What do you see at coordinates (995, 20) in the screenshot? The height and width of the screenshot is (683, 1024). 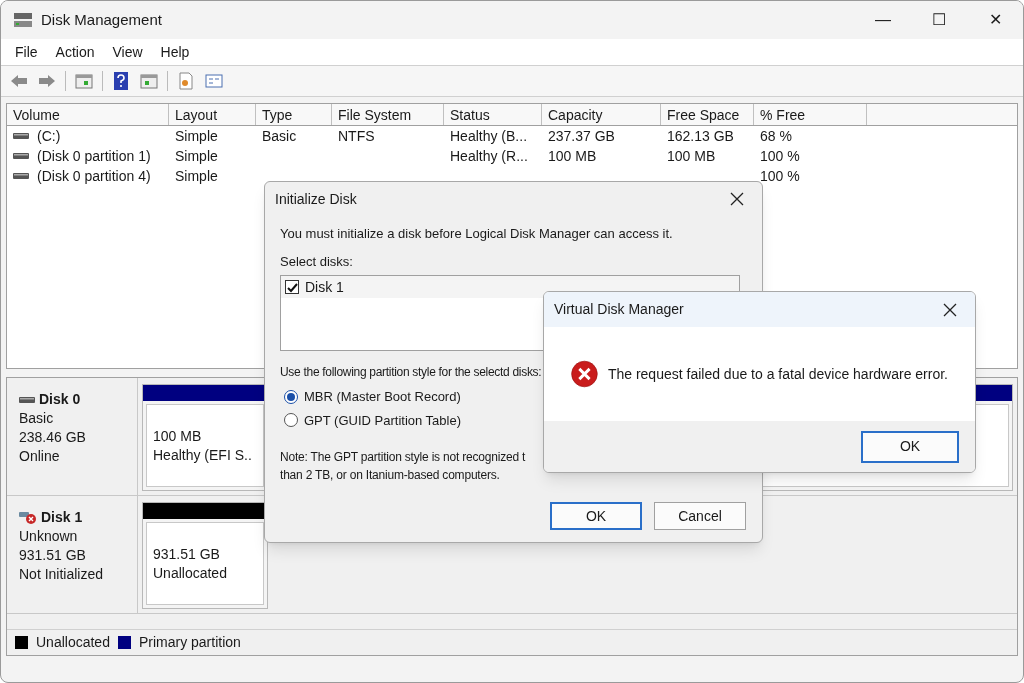 I see `close-button: ✕` at bounding box center [995, 20].